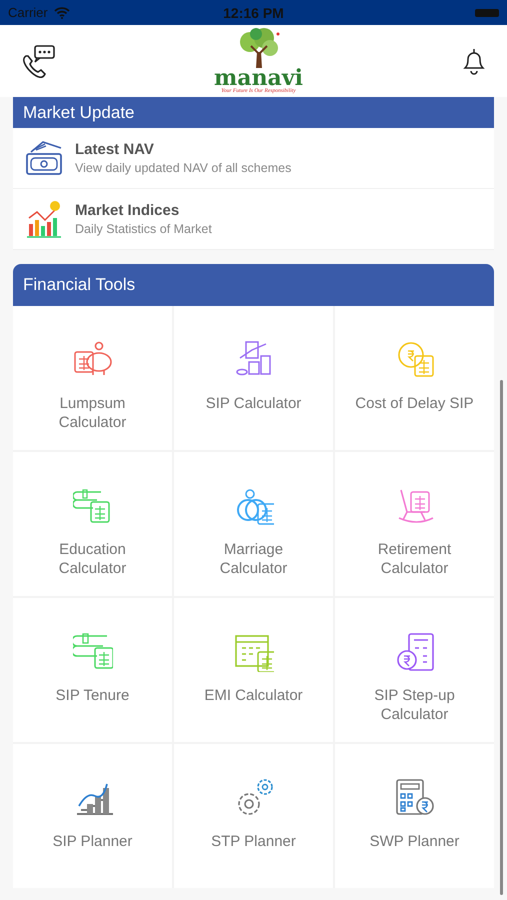 Image resolution: width=507 pixels, height=900 pixels. I want to click on tool-tile: Education Calculator, so click(92, 524).